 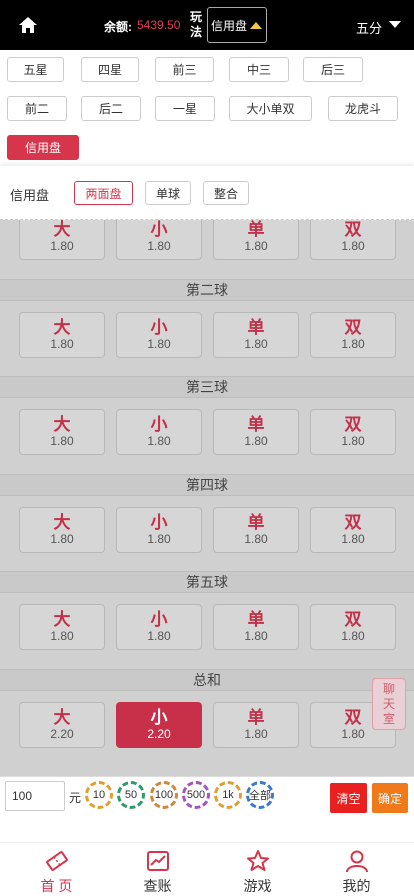 What do you see at coordinates (56, 861) in the screenshot?
I see `ticket-icon` at bounding box center [56, 861].